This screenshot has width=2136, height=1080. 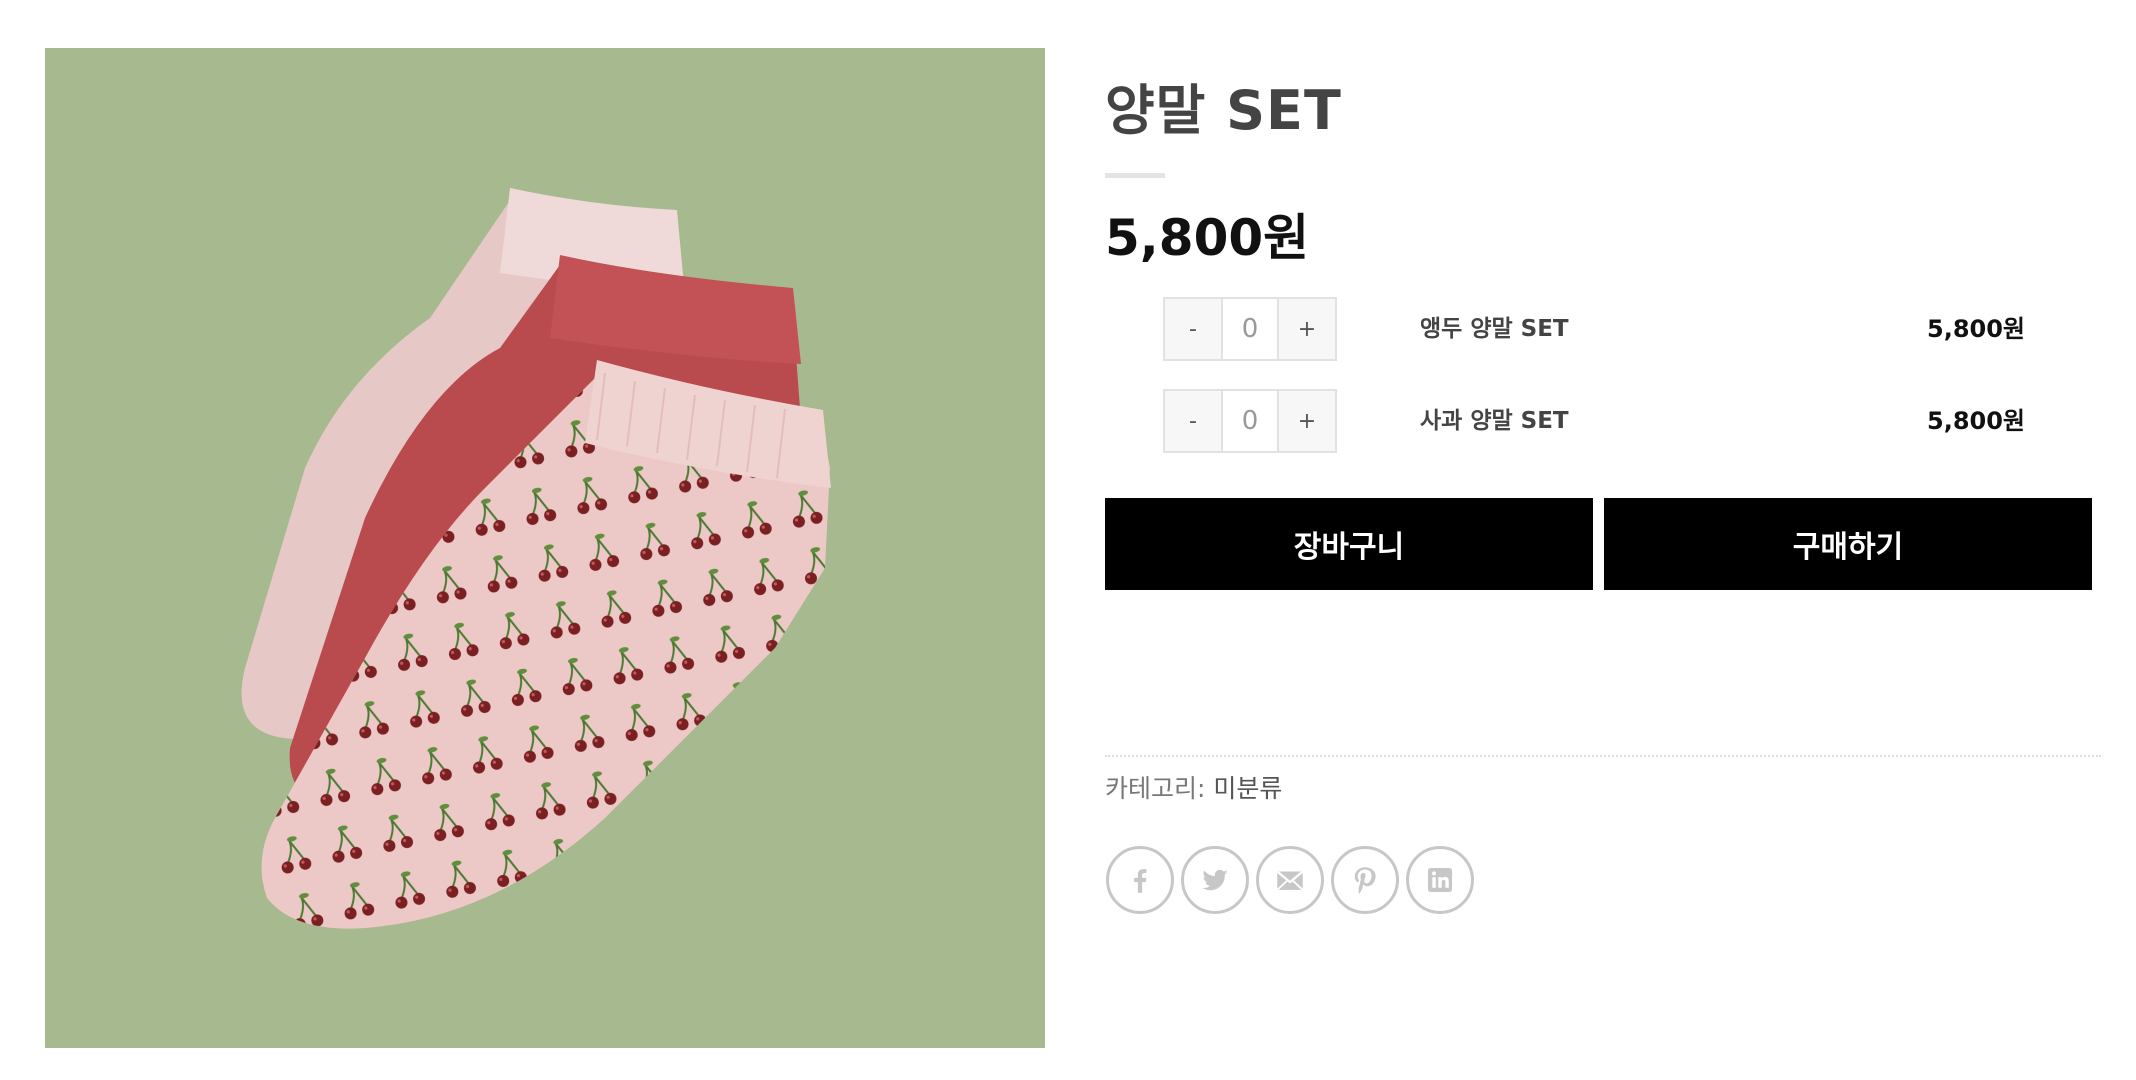 I want to click on option-row: - + 앵두 양말 SET 5,800원, so click(x=1565, y=330).